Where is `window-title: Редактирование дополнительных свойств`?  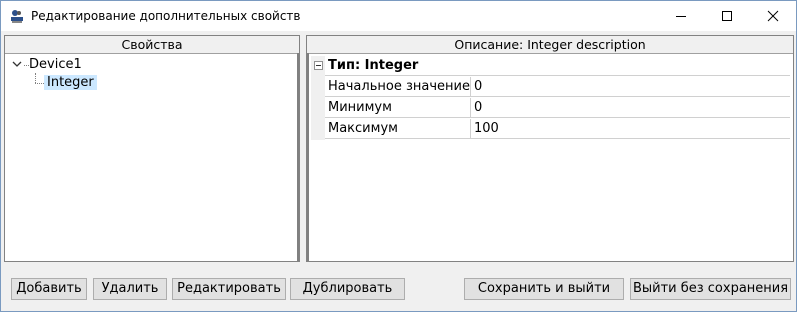
window-title: Редактирование дополнительных свойств is located at coordinates (166, 16).